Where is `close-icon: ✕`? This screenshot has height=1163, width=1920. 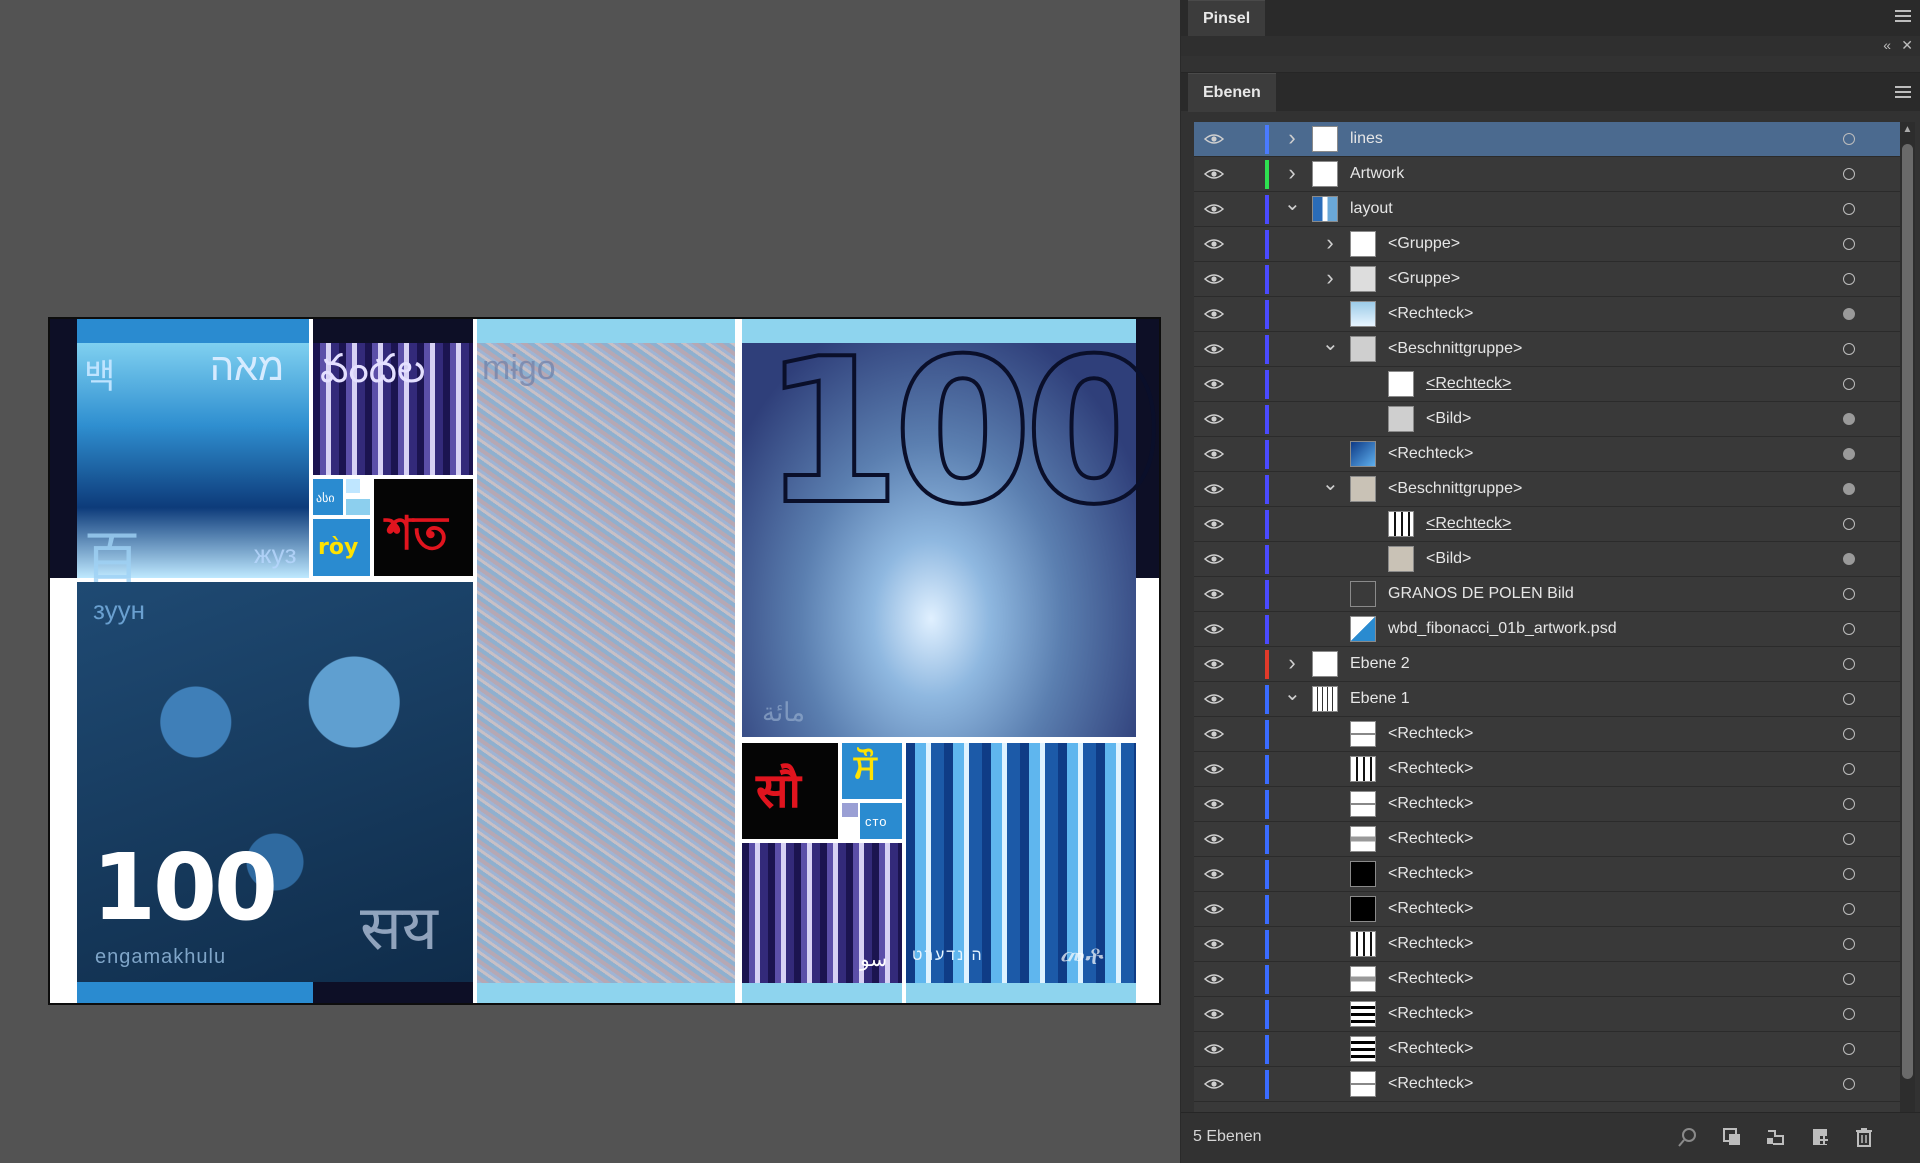 close-icon: ✕ is located at coordinates (1907, 45).